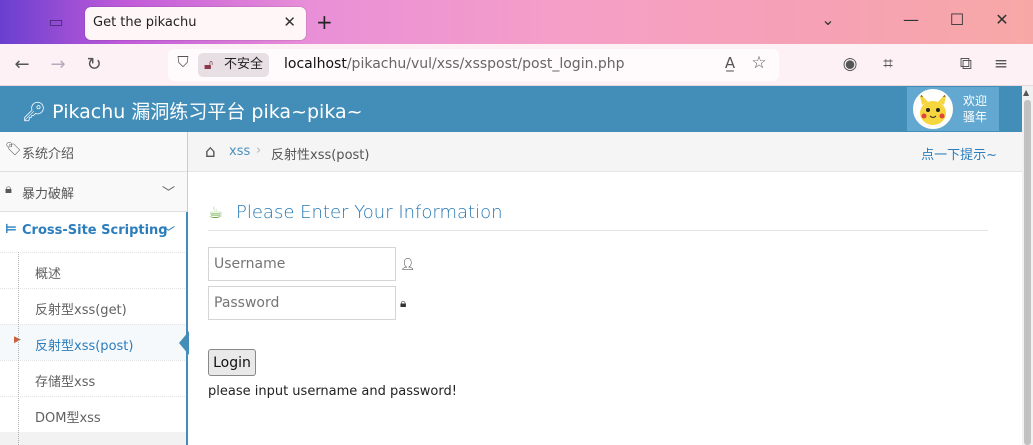 This screenshot has height=445, width=1033. I want to click on url-host: localhost, so click(315, 64).